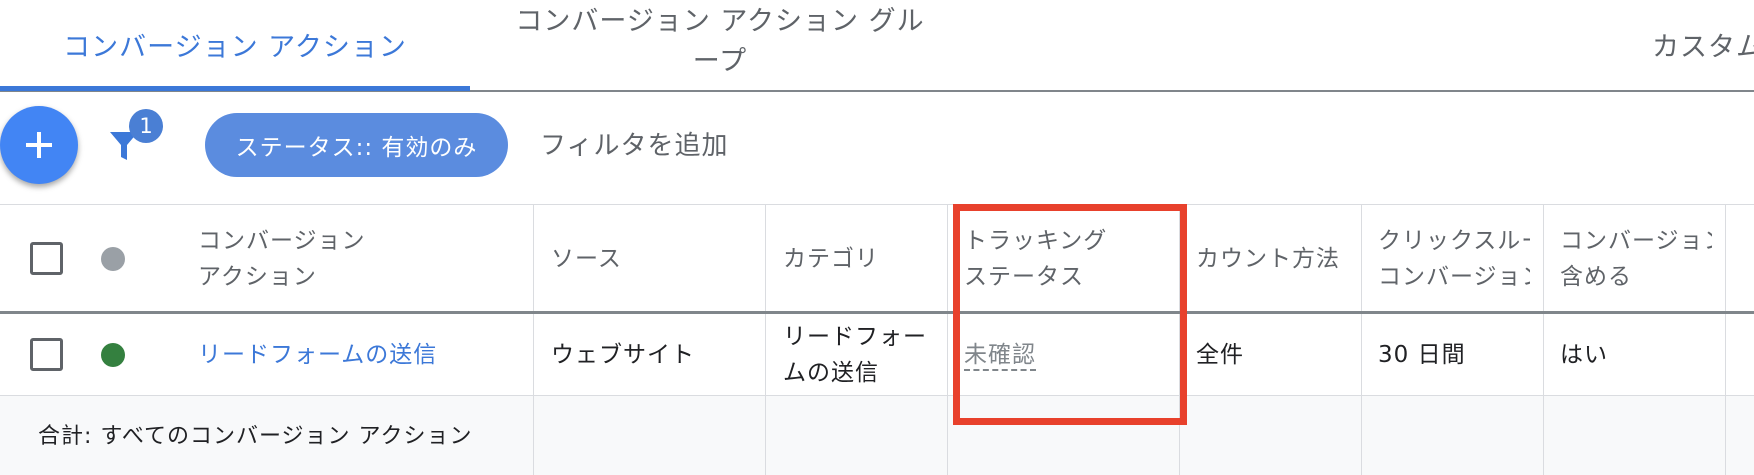 The image size is (1754, 475). I want to click on filter-count-badge: 1, so click(146, 126).